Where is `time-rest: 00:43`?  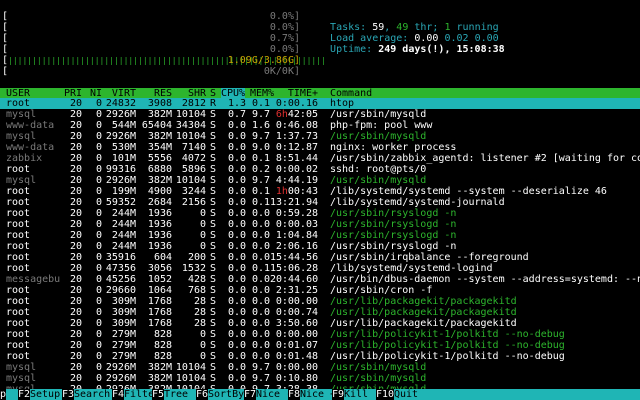 time-rest: 00:43 is located at coordinates (302, 191).